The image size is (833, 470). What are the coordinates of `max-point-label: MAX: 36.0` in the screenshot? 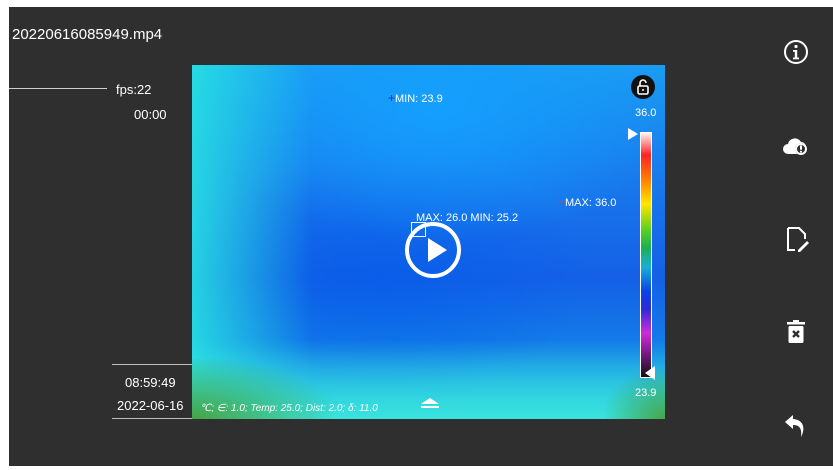 It's located at (591, 203).